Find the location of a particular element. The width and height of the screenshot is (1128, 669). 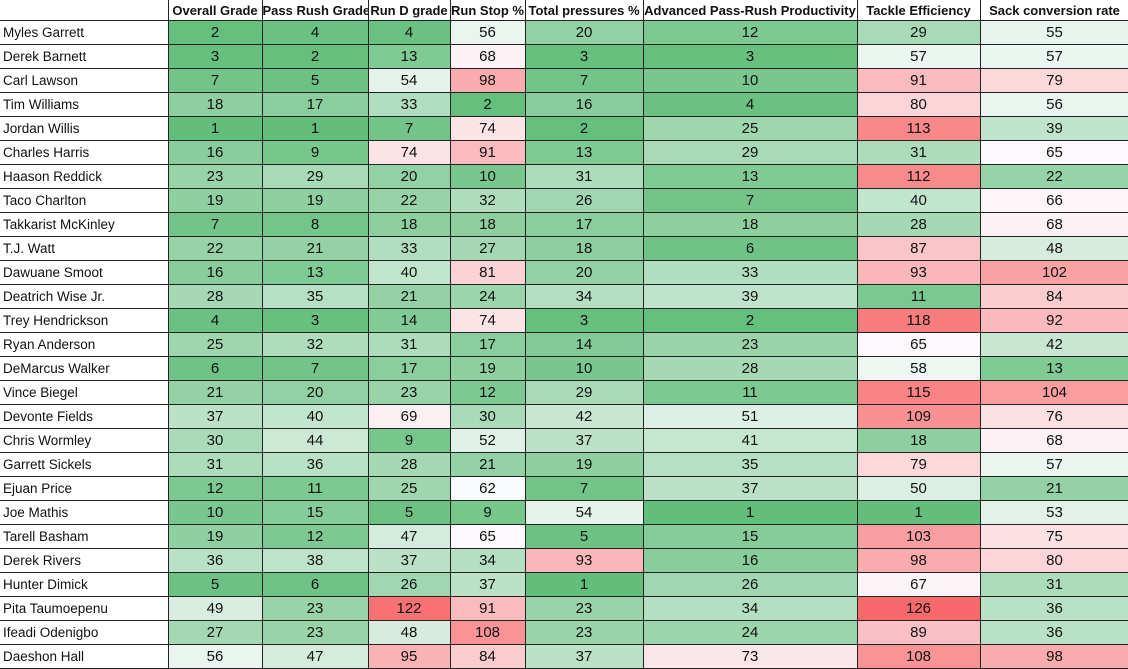

value-cell: 24 is located at coordinates (487, 296).